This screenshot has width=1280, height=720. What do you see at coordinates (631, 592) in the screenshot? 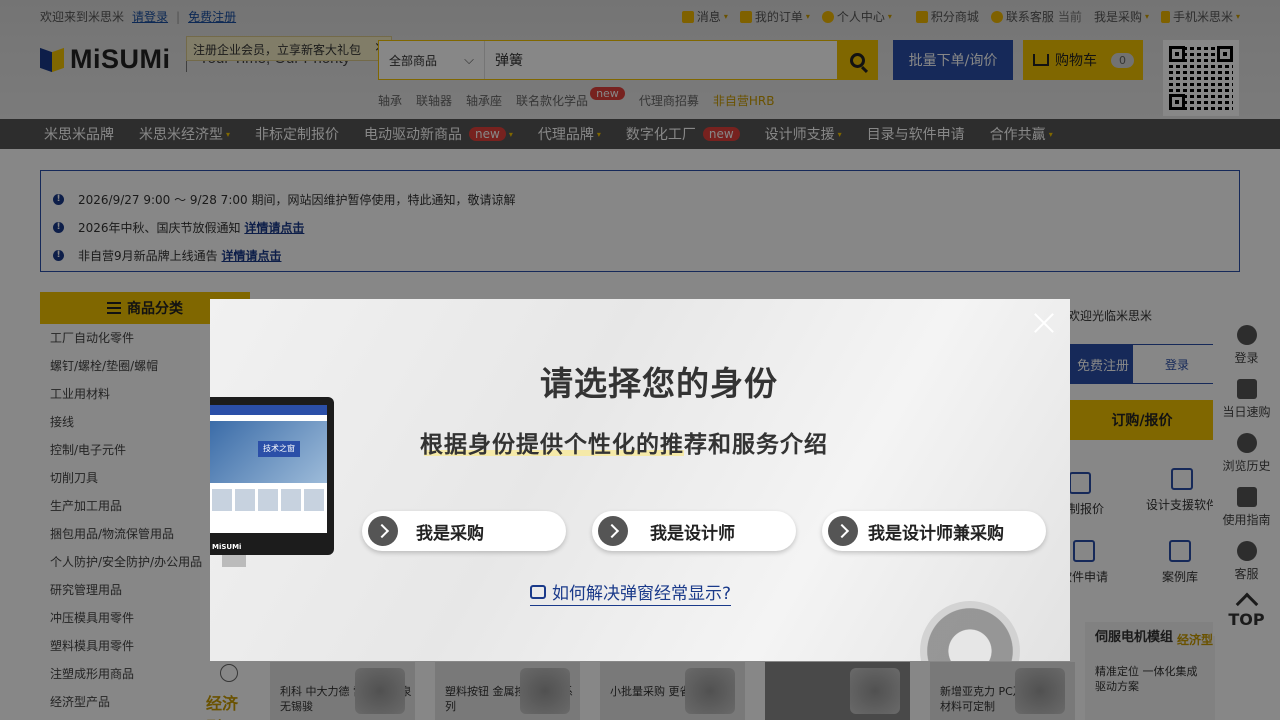
I see `popup-faq-link: 如何解决弹窗经常显示?` at bounding box center [631, 592].